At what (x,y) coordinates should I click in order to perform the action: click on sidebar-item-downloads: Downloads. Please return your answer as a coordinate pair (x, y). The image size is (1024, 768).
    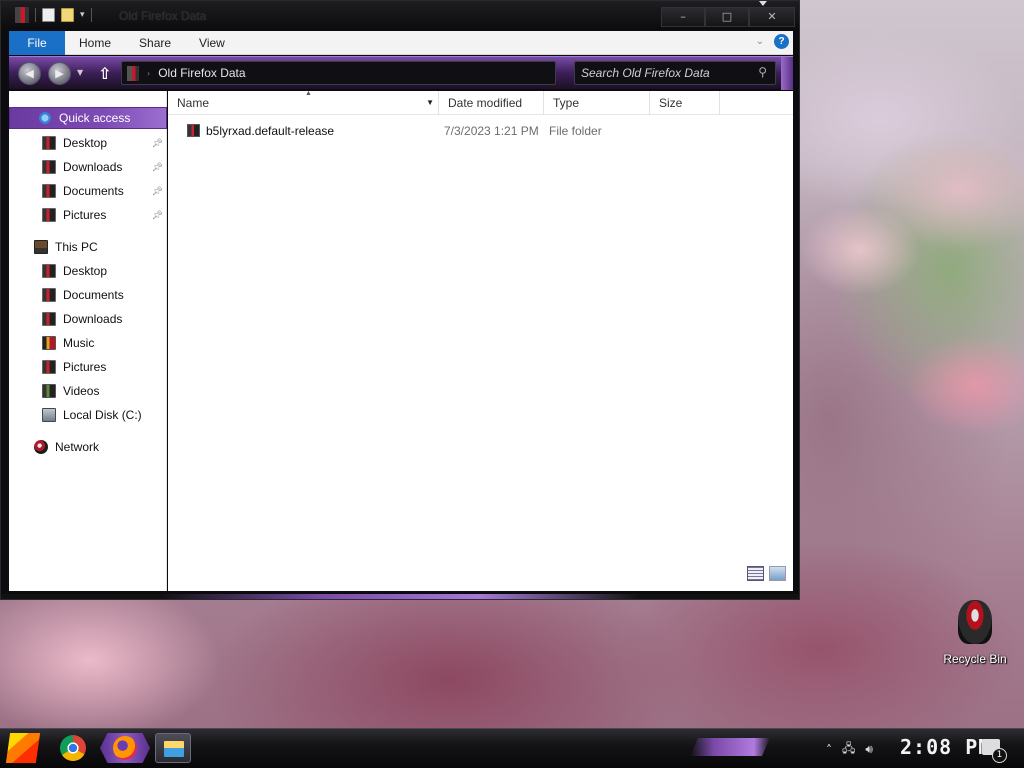
    Looking at the image, I should click on (88, 319).